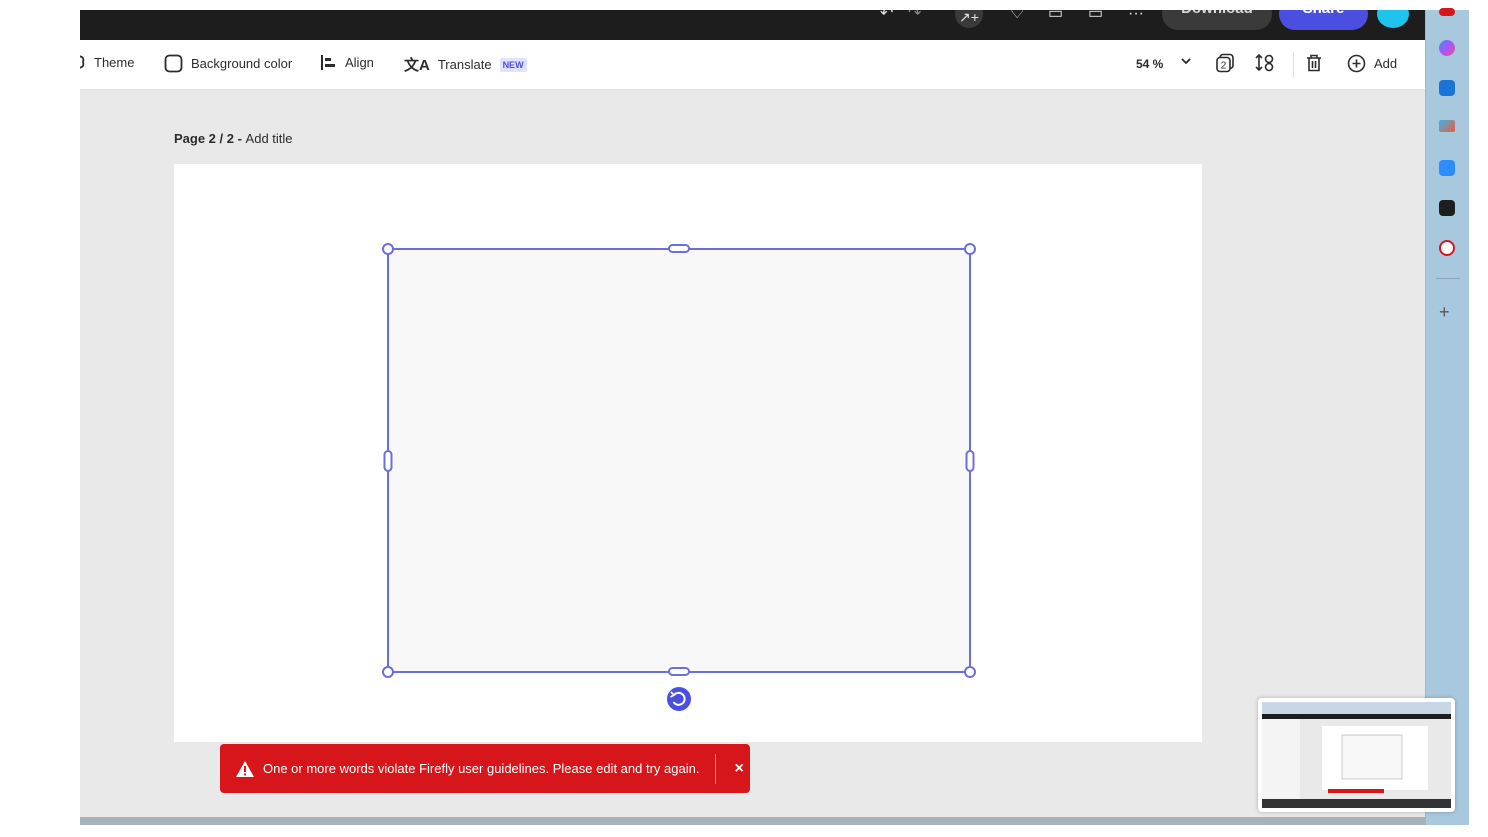 This screenshot has width=1488, height=837. What do you see at coordinates (1447, 48) in the screenshot?
I see `copilot-icon` at bounding box center [1447, 48].